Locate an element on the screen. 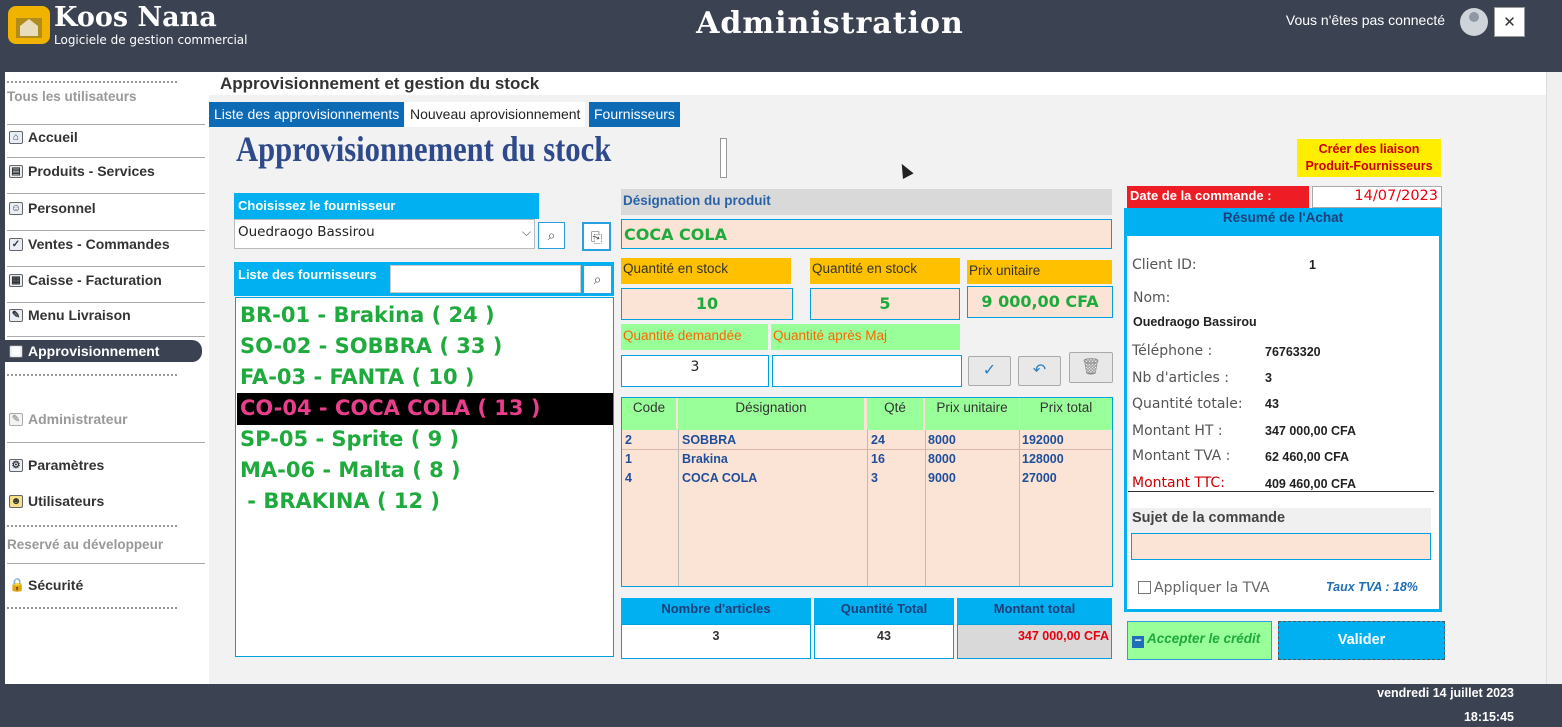  search-supplier-button: ⌕ is located at coordinates (551, 235).